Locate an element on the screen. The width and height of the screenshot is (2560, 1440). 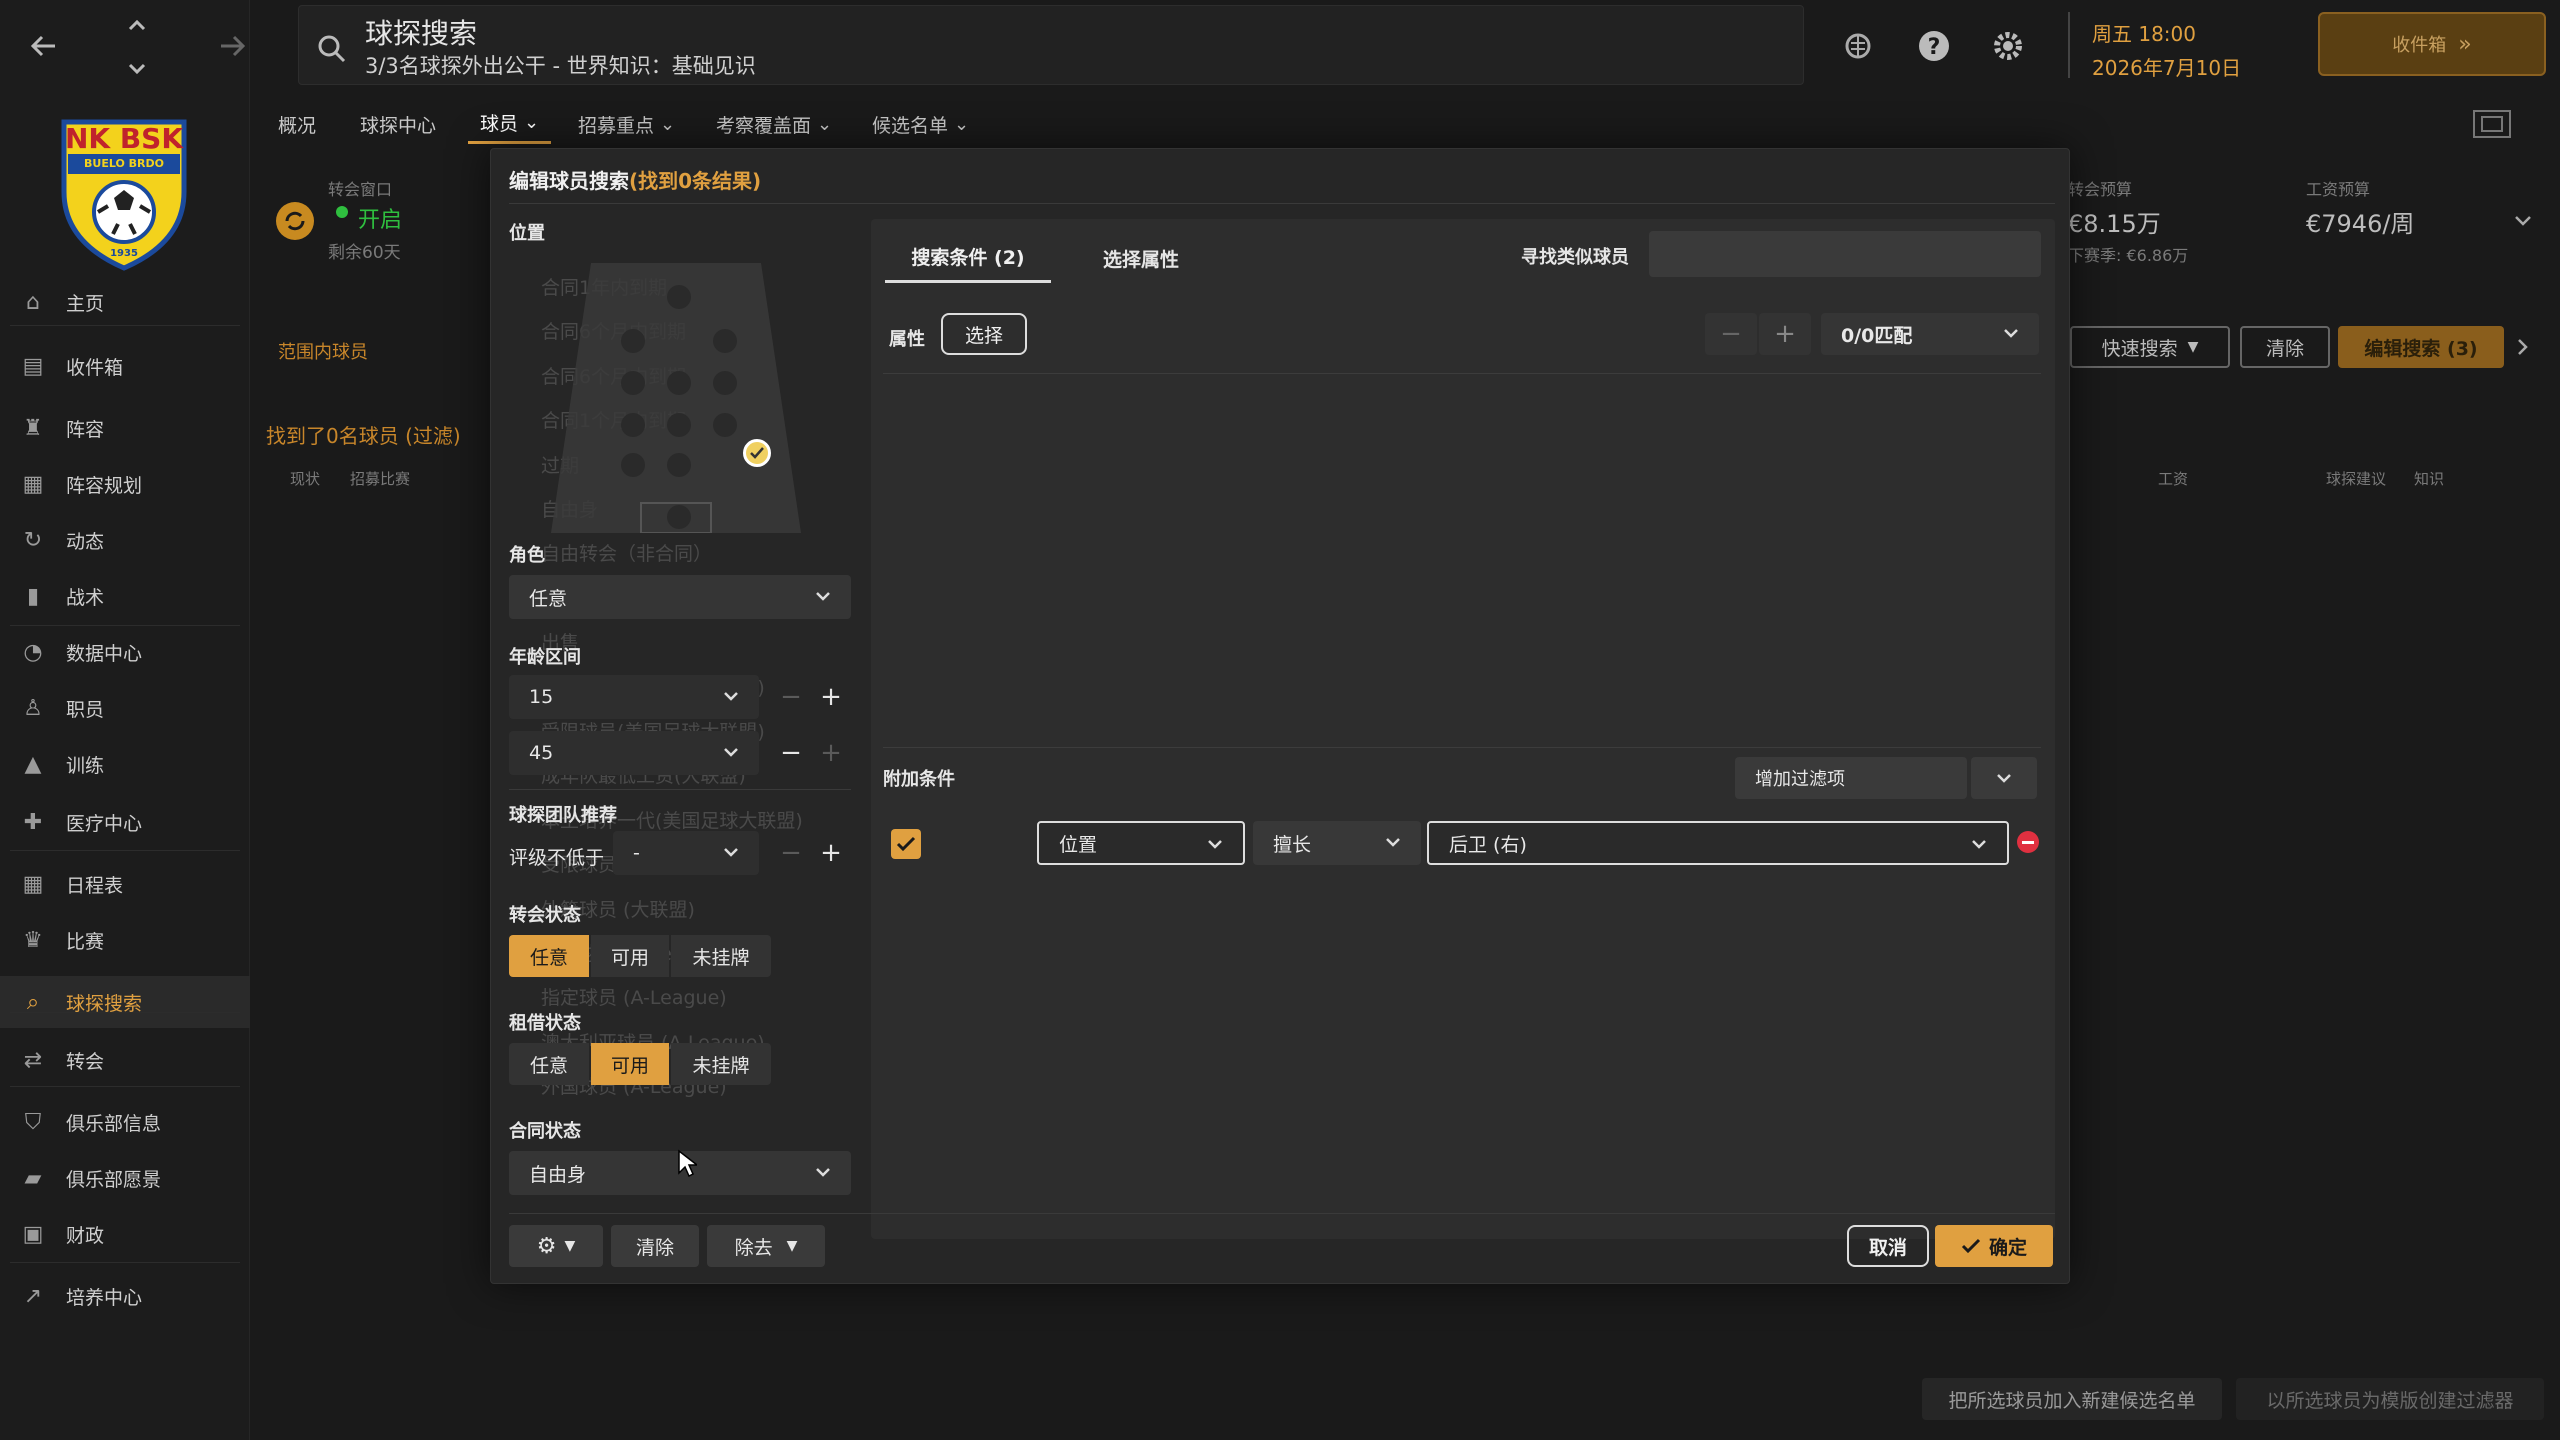
filter-field-dropdown: 位置 is located at coordinates (1141, 843).